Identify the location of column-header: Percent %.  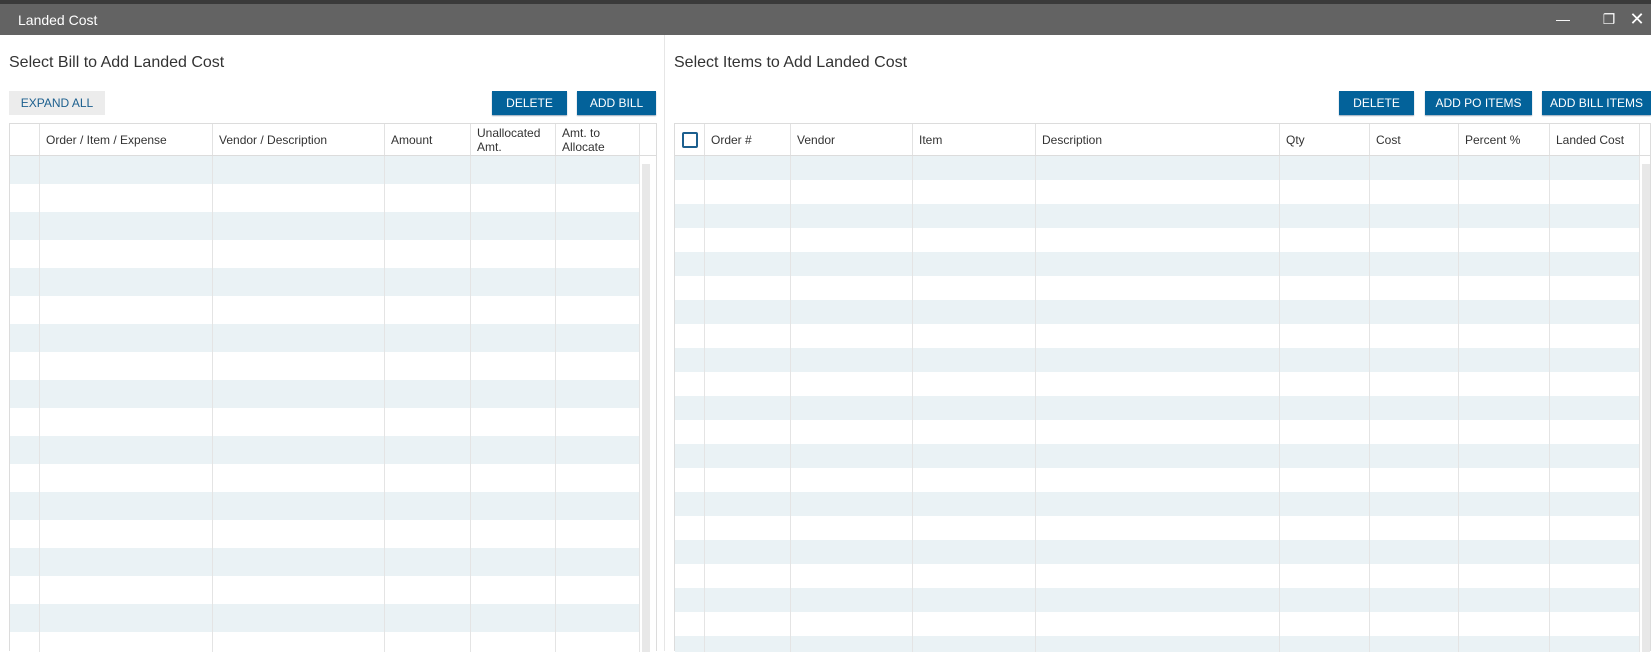
(1504, 139).